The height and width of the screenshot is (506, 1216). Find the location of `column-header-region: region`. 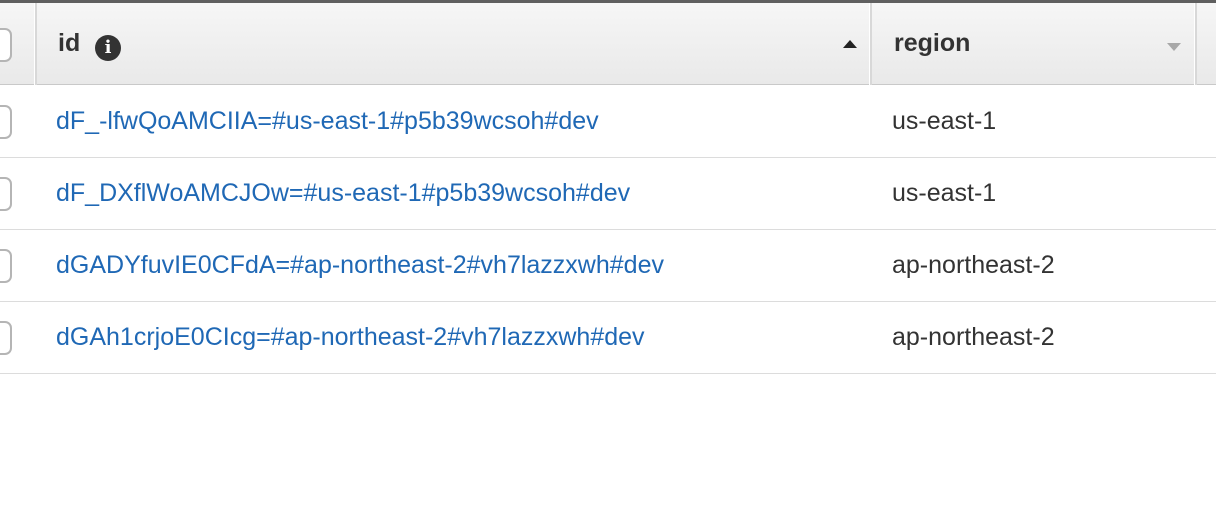

column-header-region: region is located at coordinates (932, 43).